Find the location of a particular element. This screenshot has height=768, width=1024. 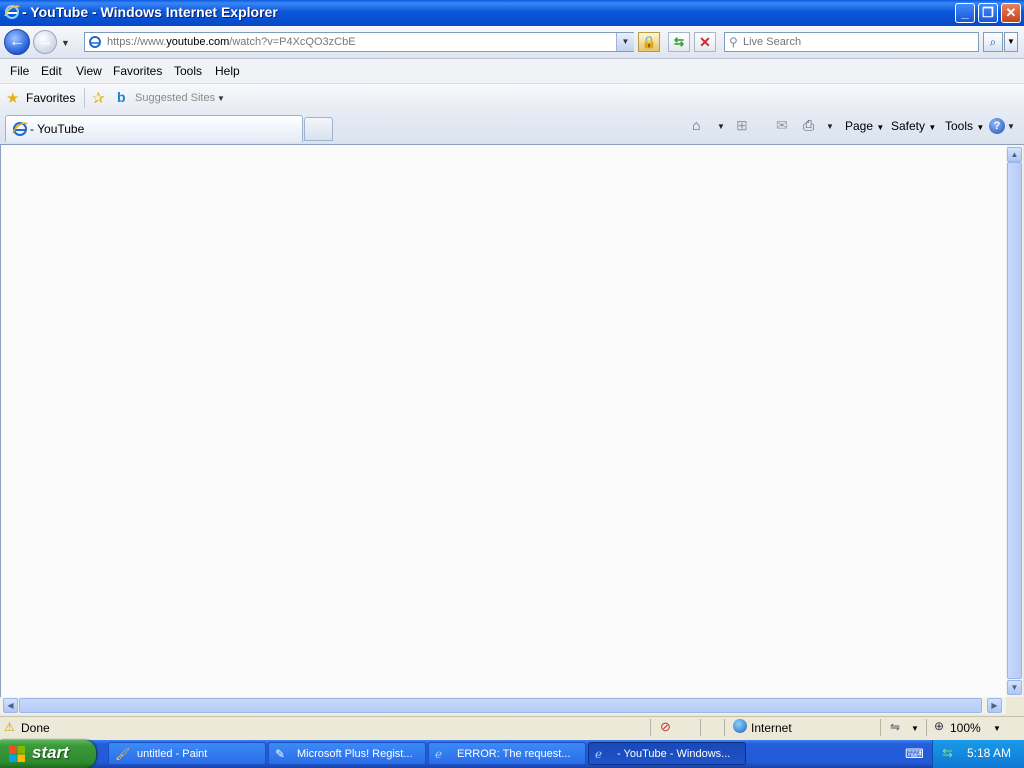

restore-icon: ❐ is located at coordinates (988, 12).